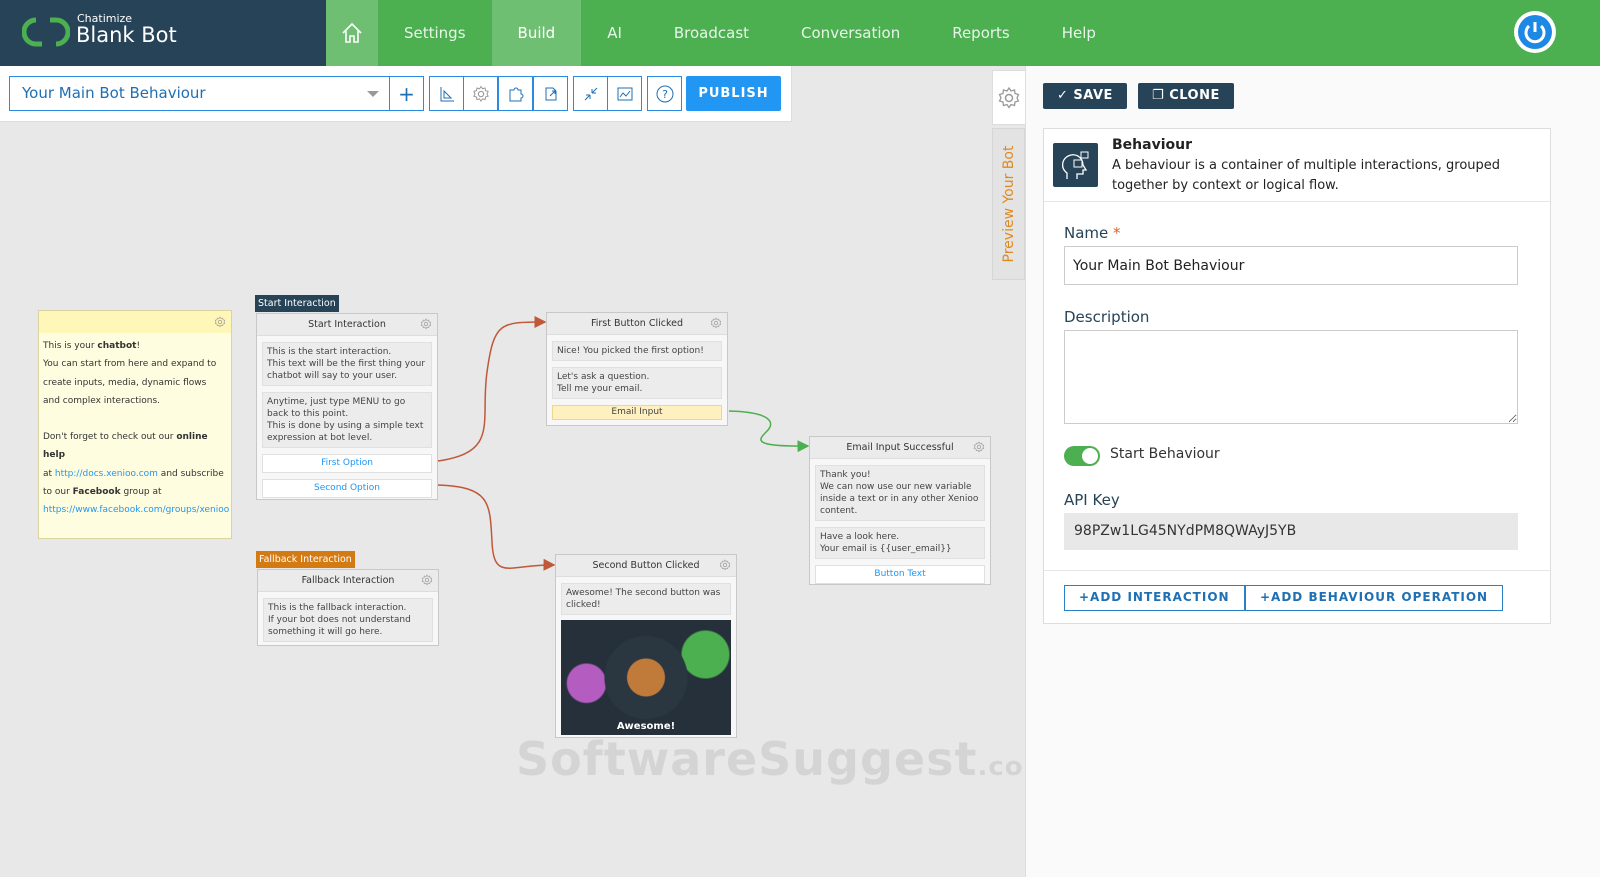 Image resolution: width=1600 pixels, height=877 pixels. Describe the element at coordinates (190, 473) in the screenshot. I see `note-text: and subscribe` at that location.